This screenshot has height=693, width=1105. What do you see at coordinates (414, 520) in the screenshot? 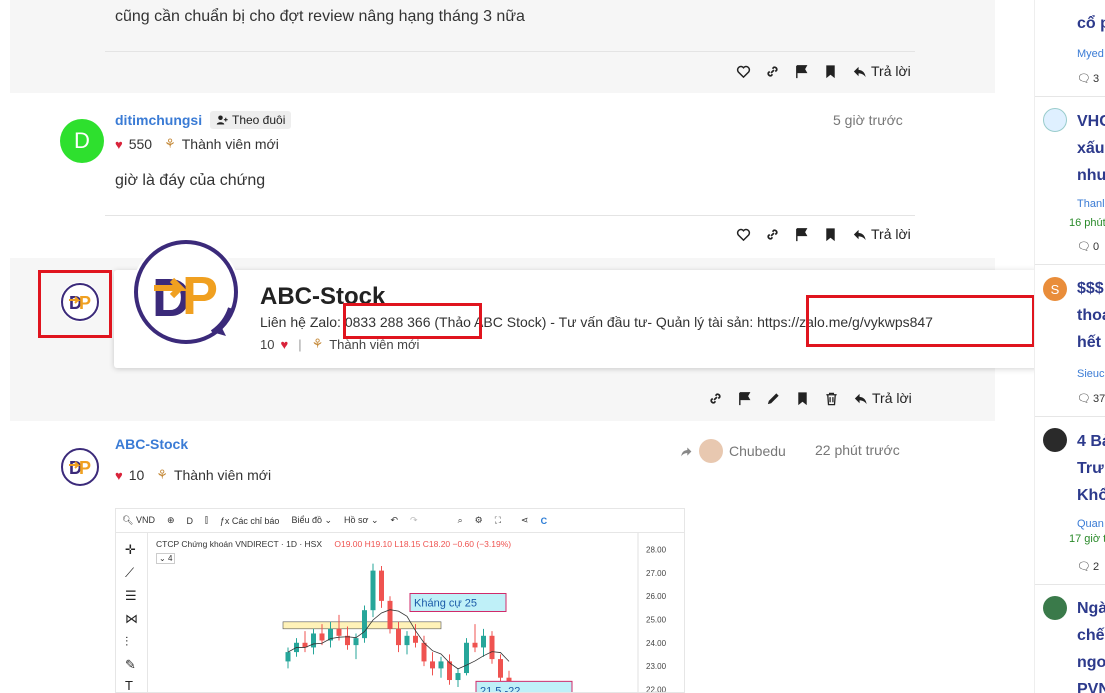
I see `redo-icon: ↷` at bounding box center [414, 520].